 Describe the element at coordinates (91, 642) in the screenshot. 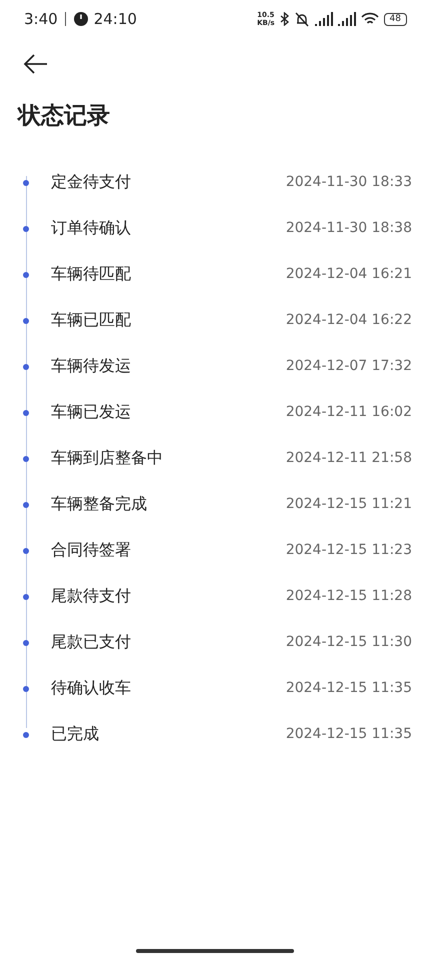

I see `status-label: 尾款已支付` at that location.